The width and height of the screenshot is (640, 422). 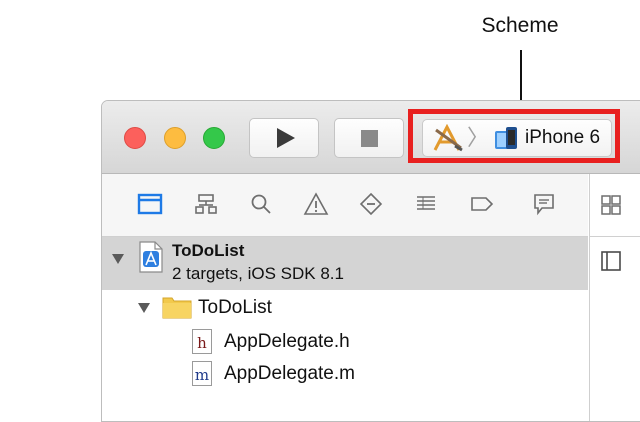 I want to click on play-icon, so click(x=286, y=138).